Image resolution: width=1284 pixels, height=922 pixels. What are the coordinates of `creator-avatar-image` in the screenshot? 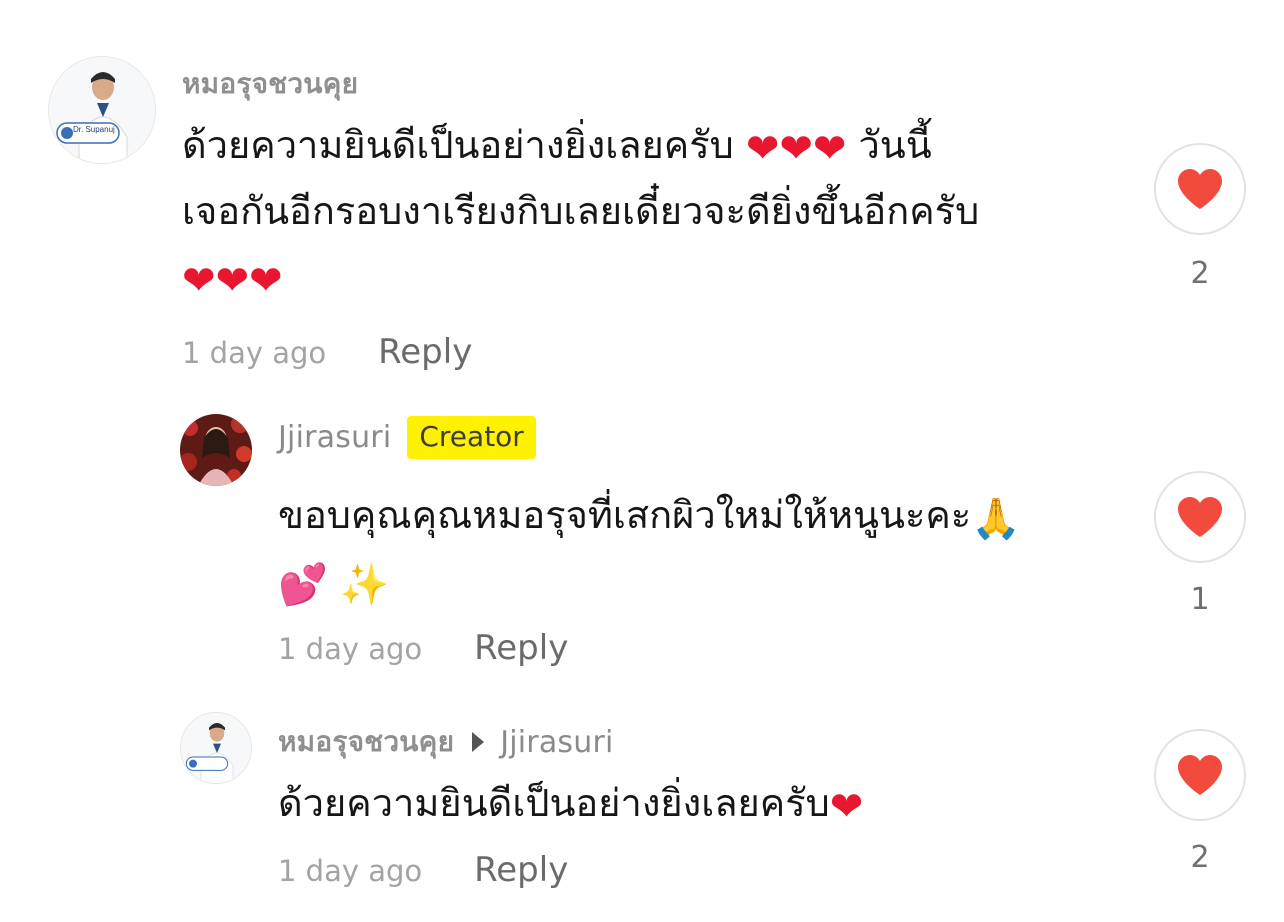 It's located at (216, 450).